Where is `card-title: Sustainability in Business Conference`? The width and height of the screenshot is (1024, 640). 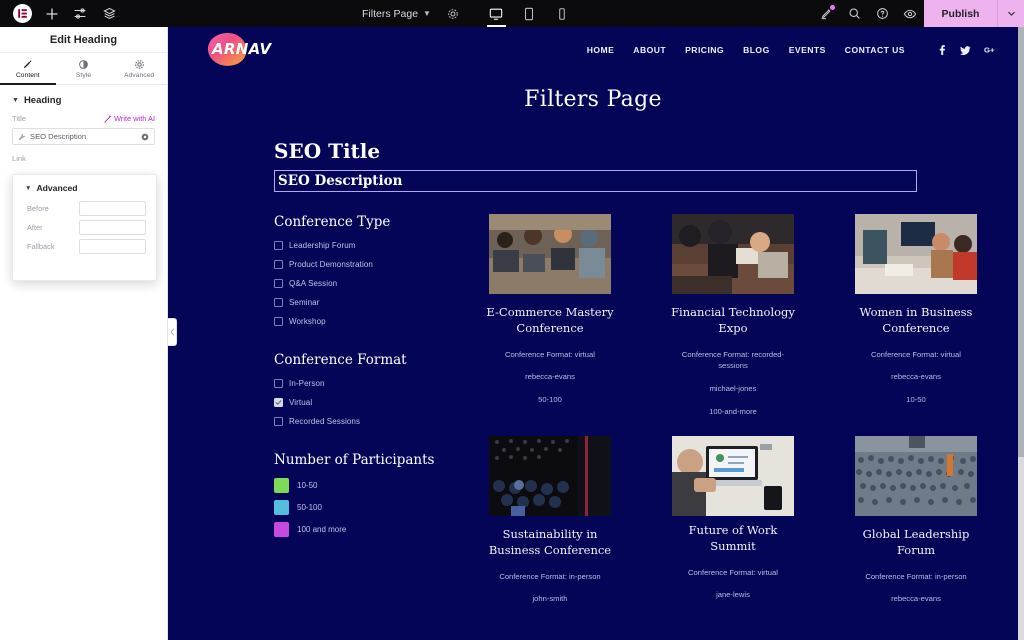
card-title: Sustainability in Business Conference is located at coordinates (550, 541).